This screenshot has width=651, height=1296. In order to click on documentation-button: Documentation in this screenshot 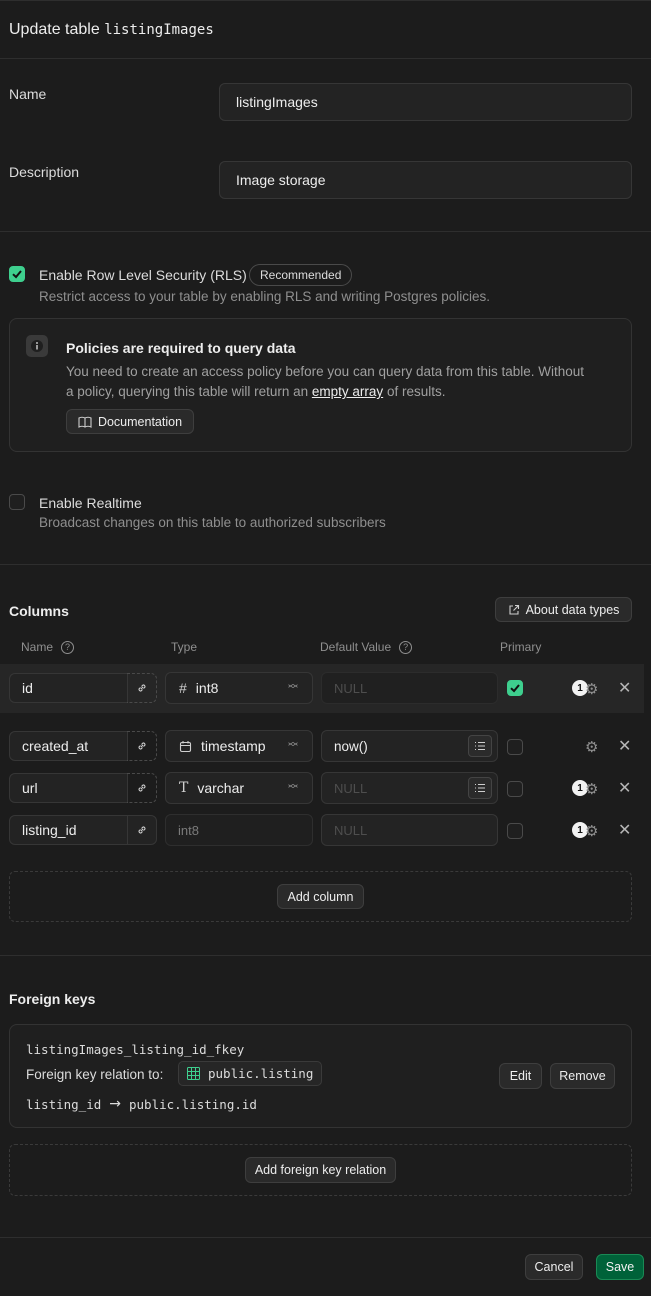, I will do `click(130, 421)`.